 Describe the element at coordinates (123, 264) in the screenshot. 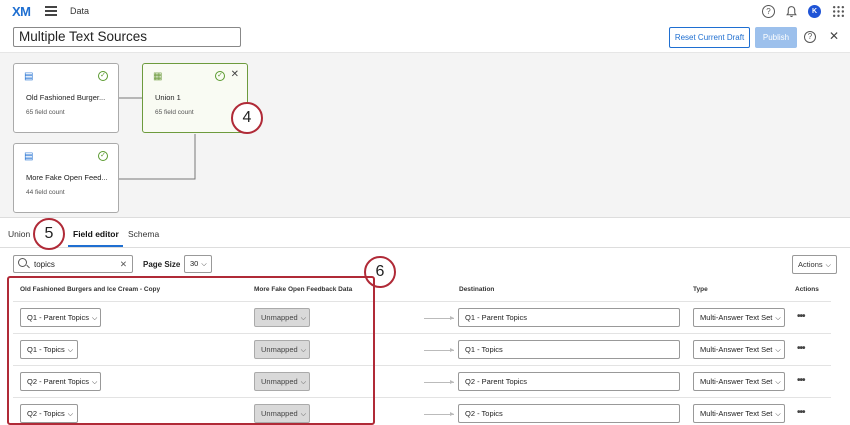

I see `clear-icon: ✕` at that location.